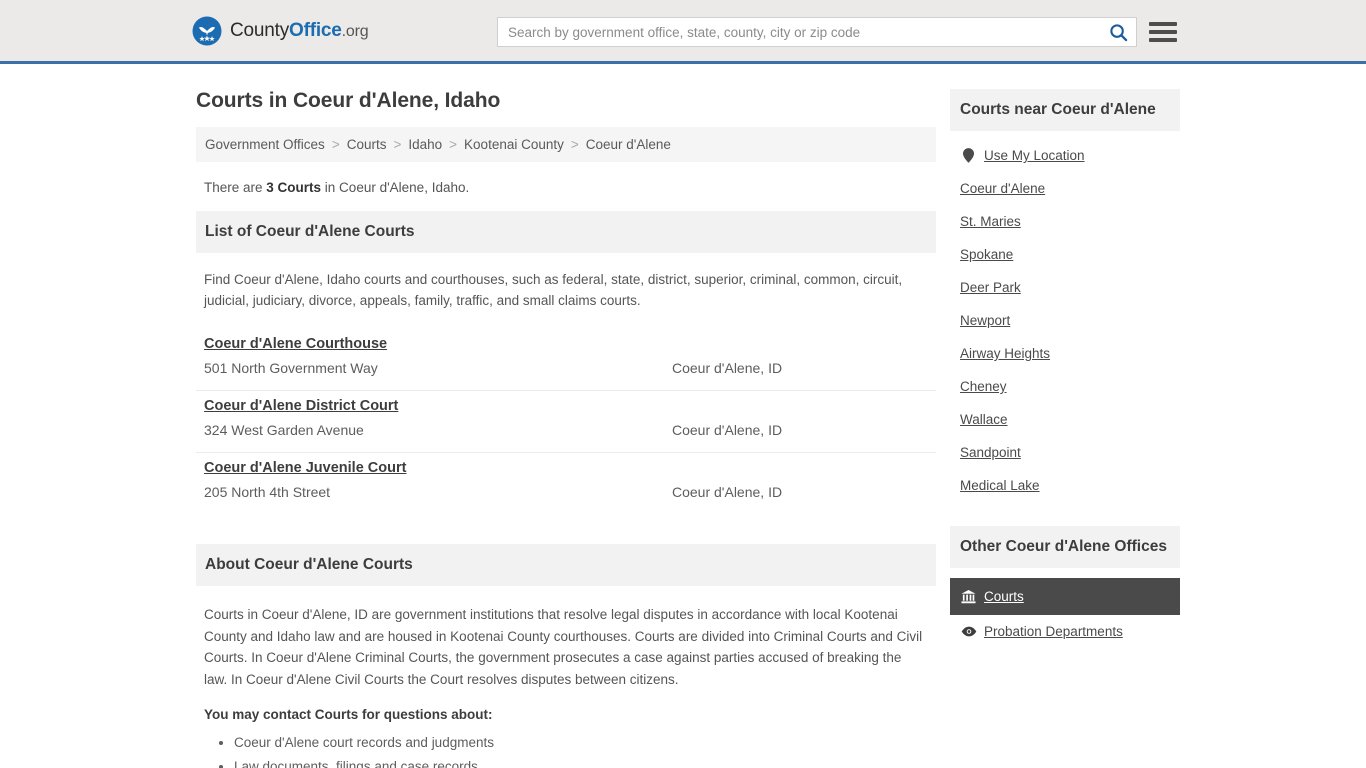 The image size is (1366, 768). What do you see at coordinates (1034, 155) in the screenshot?
I see `sidebar-item-label: Use My Location` at bounding box center [1034, 155].